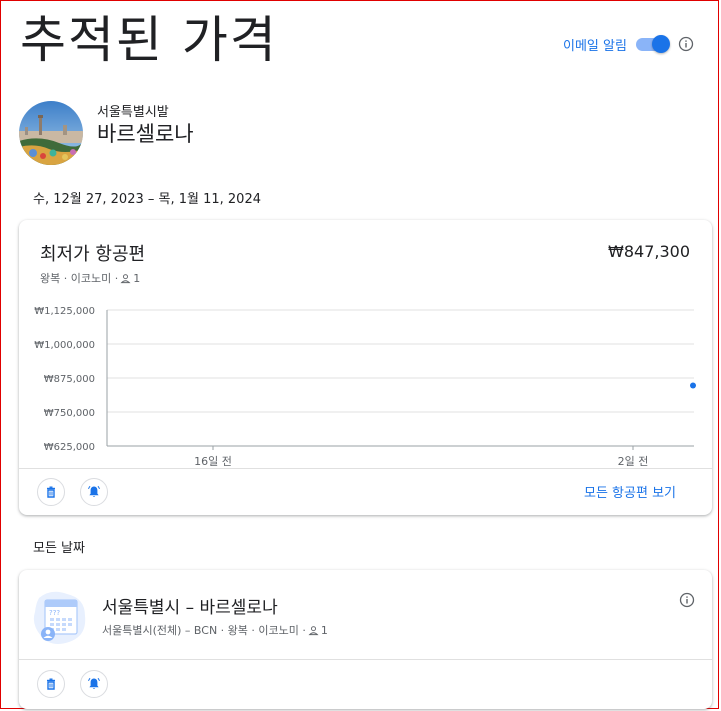 This screenshot has height=711, width=721. Describe the element at coordinates (595, 46) in the screenshot. I see `email-alert-label: 이메일 알림` at that location.